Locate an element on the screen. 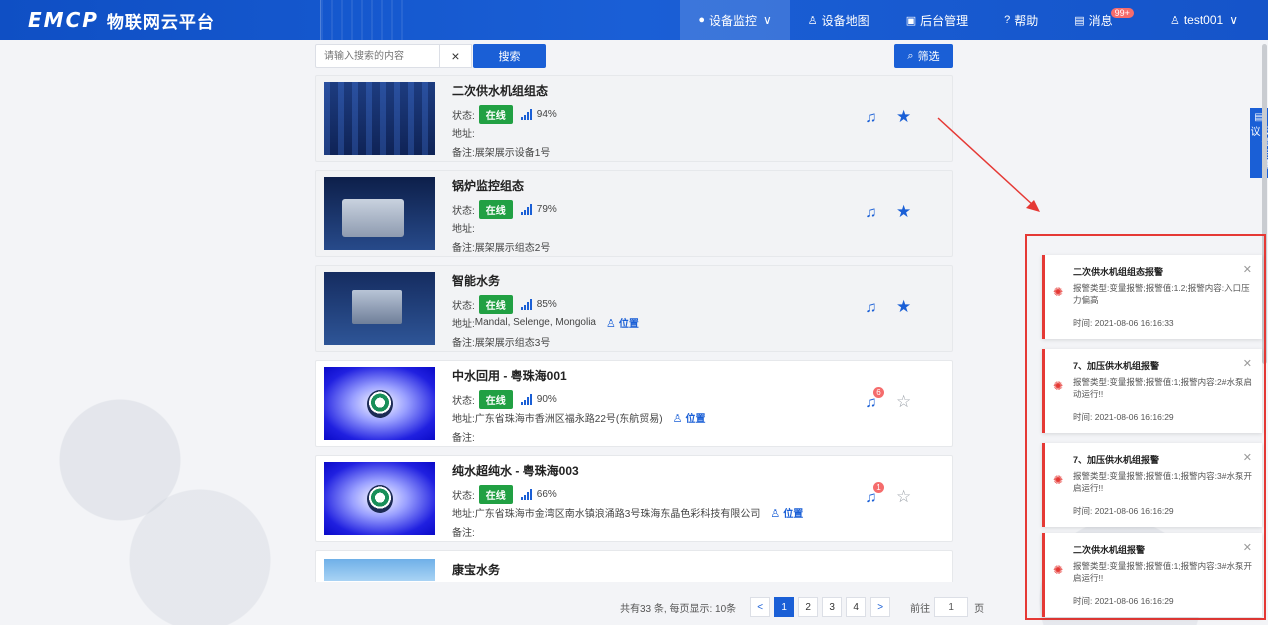  device-remark-line: 备注: 展架展示组态2号 is located at coordinates (501, 246).